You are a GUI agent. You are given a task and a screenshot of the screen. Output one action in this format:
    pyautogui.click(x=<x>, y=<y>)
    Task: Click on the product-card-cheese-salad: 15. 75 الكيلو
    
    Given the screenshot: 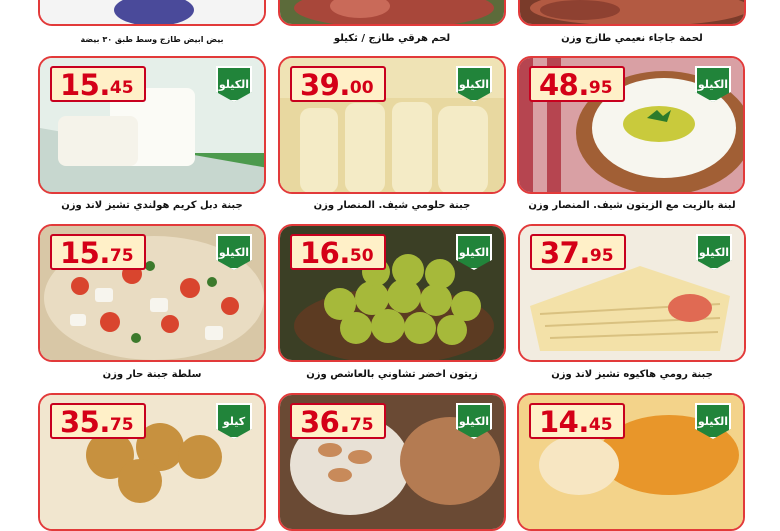 What is the action you would take?
    pyautogui.click(x=152, y=293)
    